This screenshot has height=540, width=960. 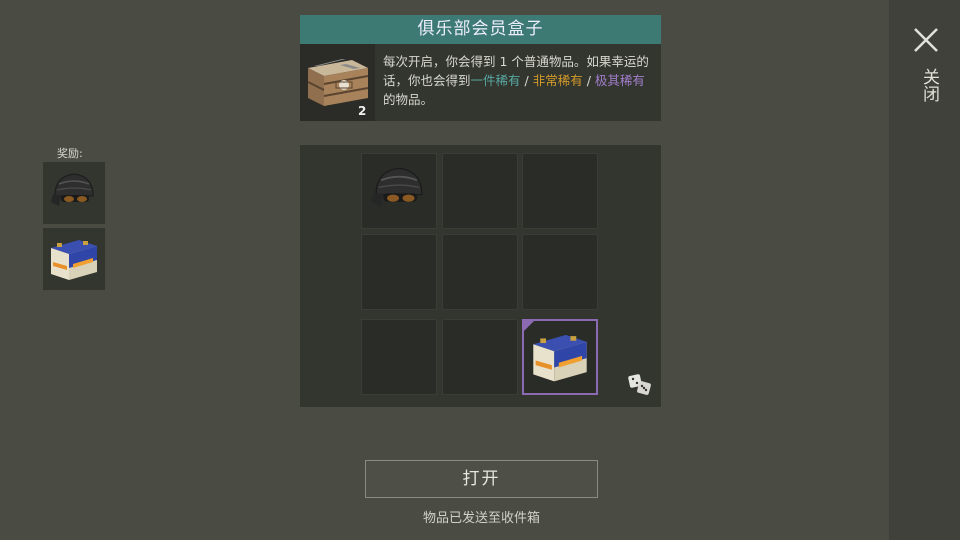 What do you see at coordinates (362, 111) in the screenshot?
I see `box-count: 2` at bounding box center [362, 111].